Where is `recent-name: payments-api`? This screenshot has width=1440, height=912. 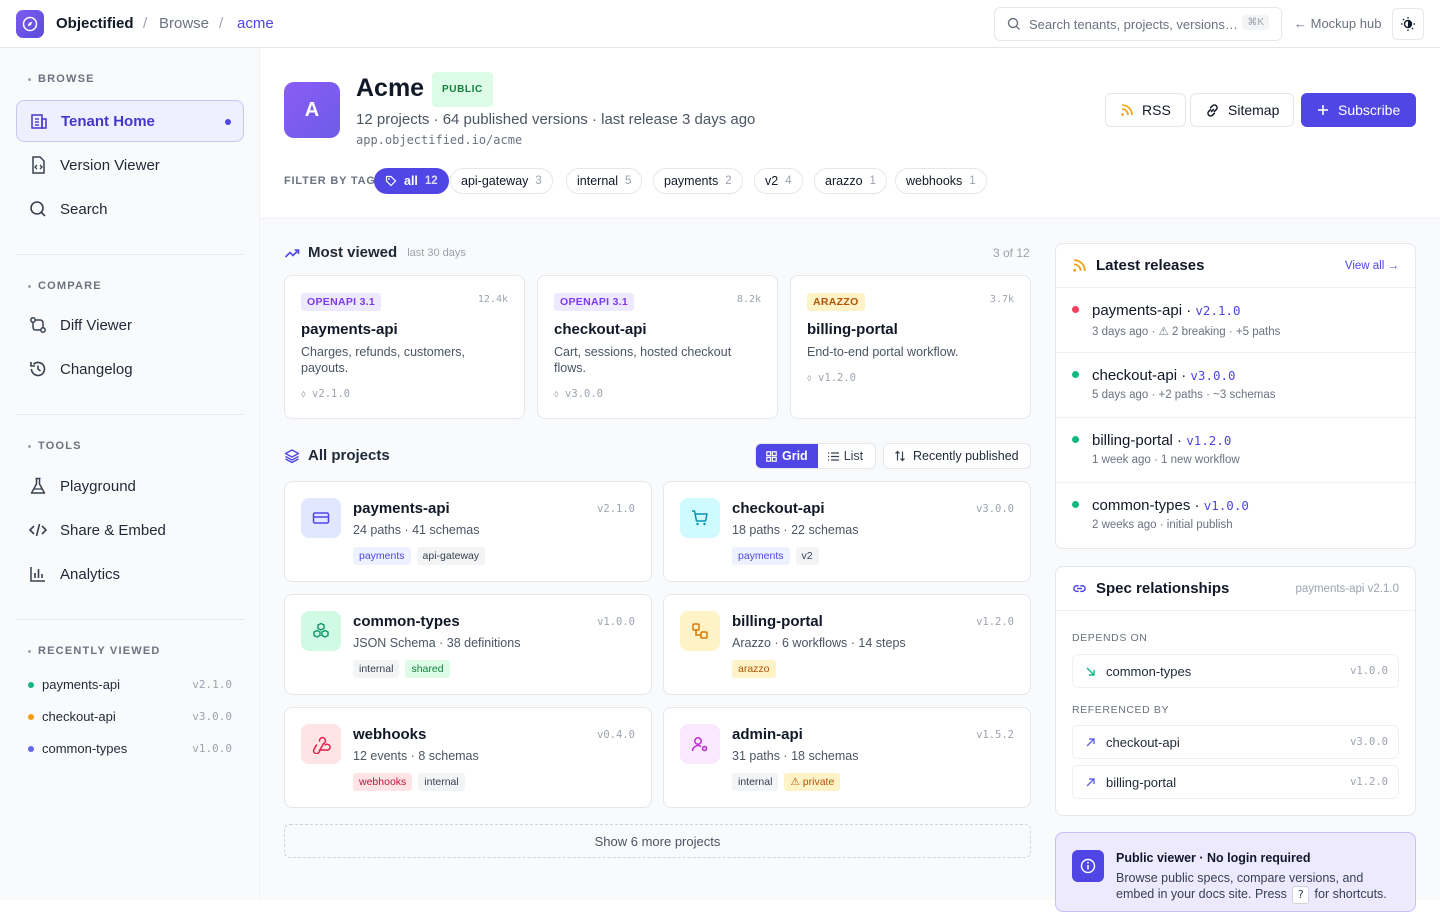
recent-name: payments-api is located at coordinates (81, 684).